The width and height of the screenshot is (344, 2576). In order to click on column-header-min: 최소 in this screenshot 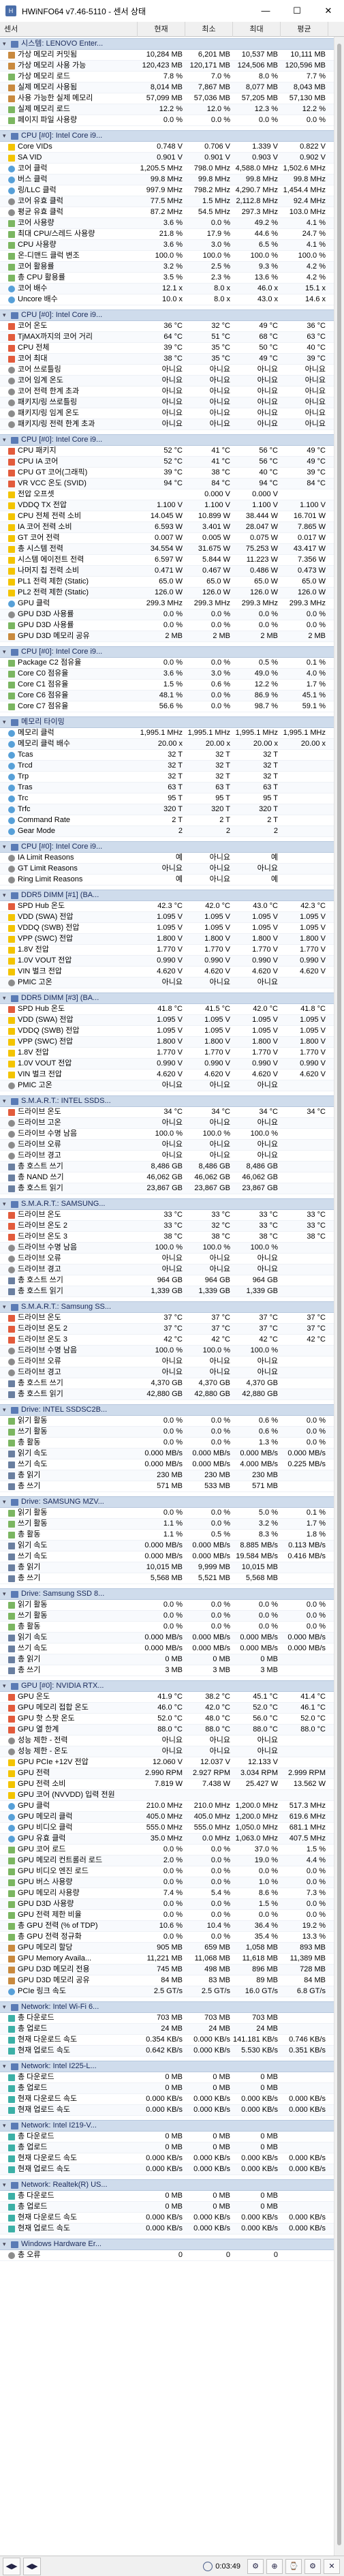, I will do `click(209, 29)`.